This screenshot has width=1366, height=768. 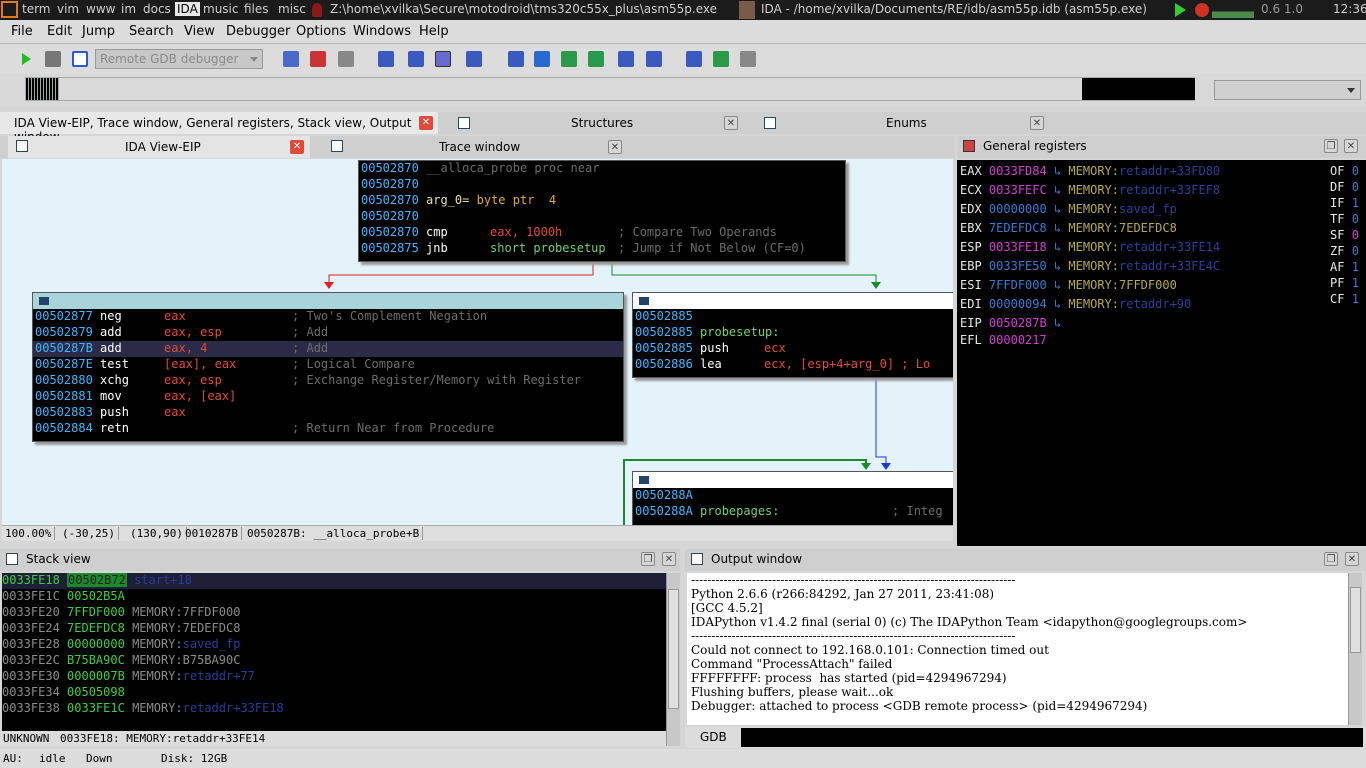 What do you see at coordinates (474, 59) in the screenshot?
I see `step-until-return-icon` at bounding box center [474, 59].